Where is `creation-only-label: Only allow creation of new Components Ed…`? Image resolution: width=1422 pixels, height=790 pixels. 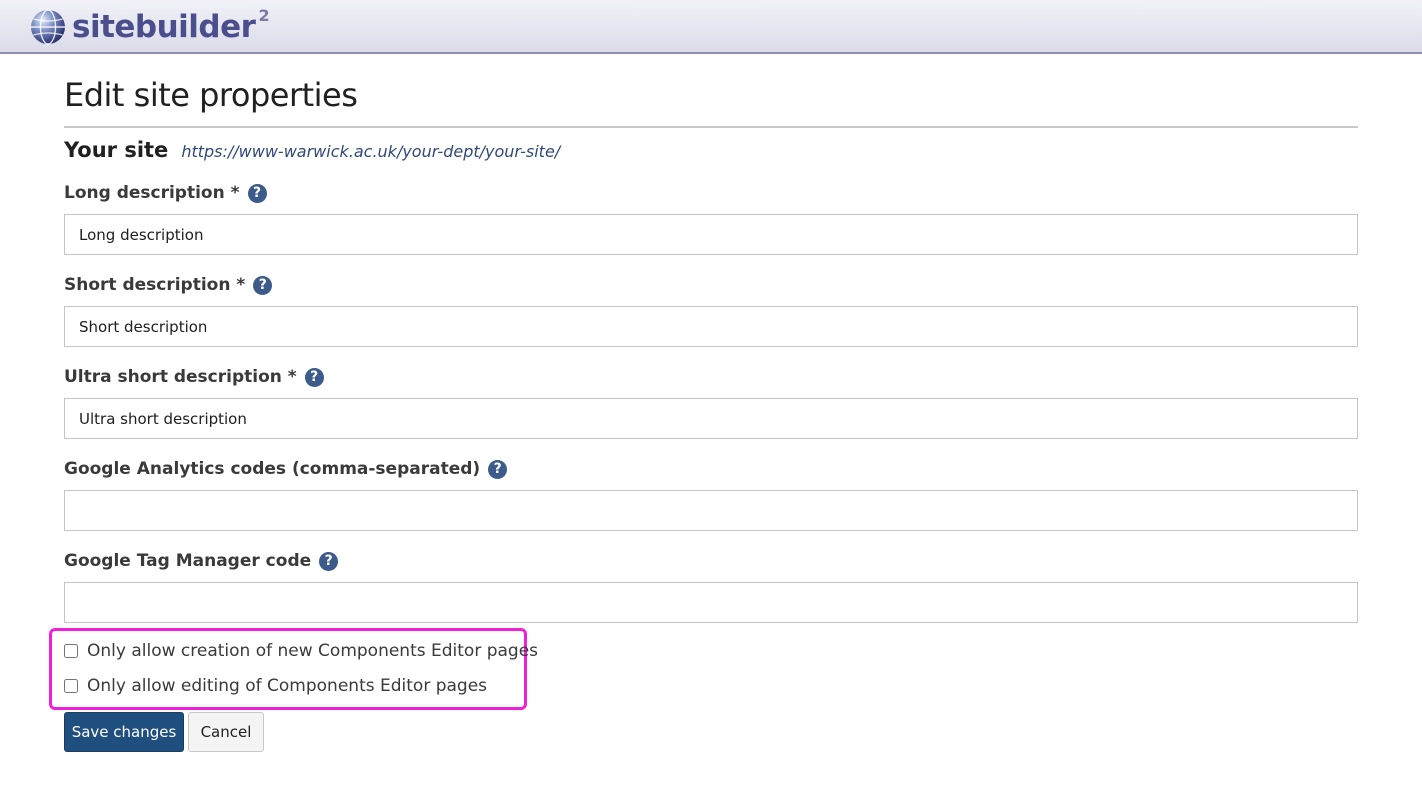
creation-only-label: Only allow creation of new Components Ed… is located at coordinates (312, 651).